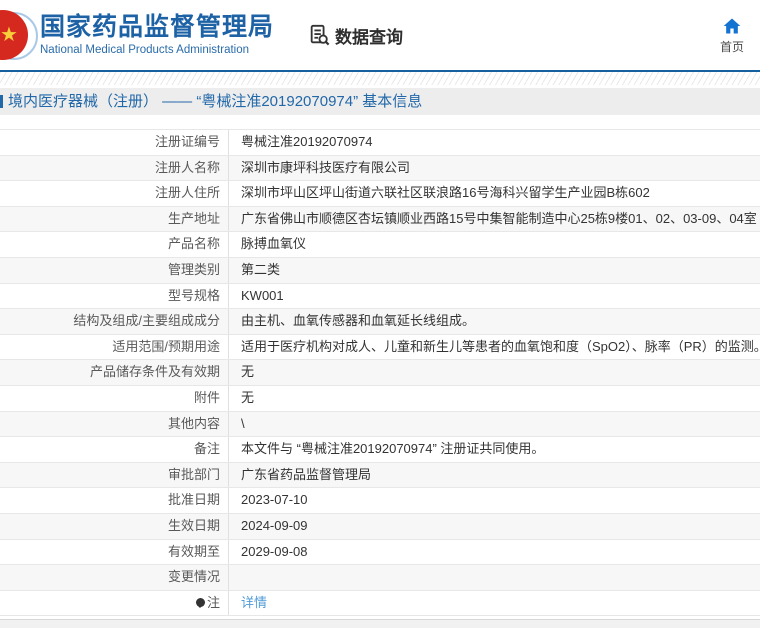 The image size is (760, 628). What do you see at coordinates (114, 142) in the screenshot?
I see `row-label: 注册证编号` at bounding box center [114, 142].